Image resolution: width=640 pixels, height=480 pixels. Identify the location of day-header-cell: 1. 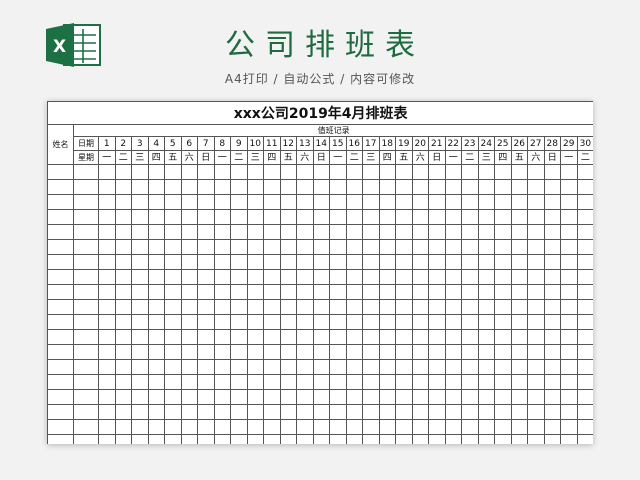
(107, 143).